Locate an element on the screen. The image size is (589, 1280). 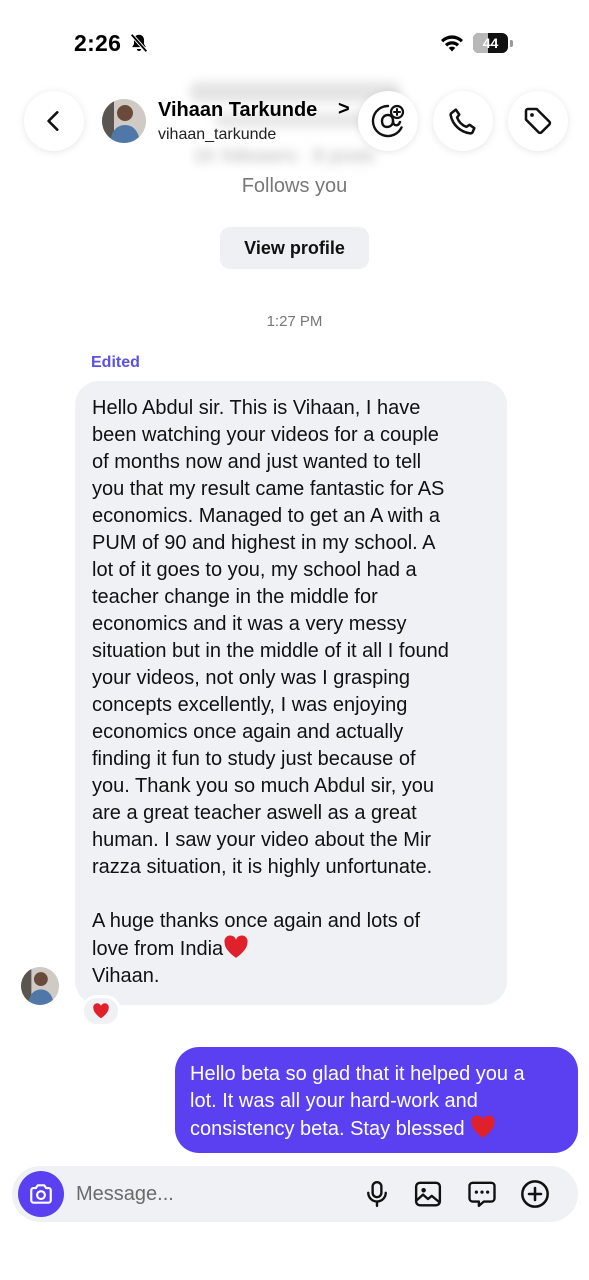
message-line: you that my result came fantastic for AS is located at coordinates (268, 489).